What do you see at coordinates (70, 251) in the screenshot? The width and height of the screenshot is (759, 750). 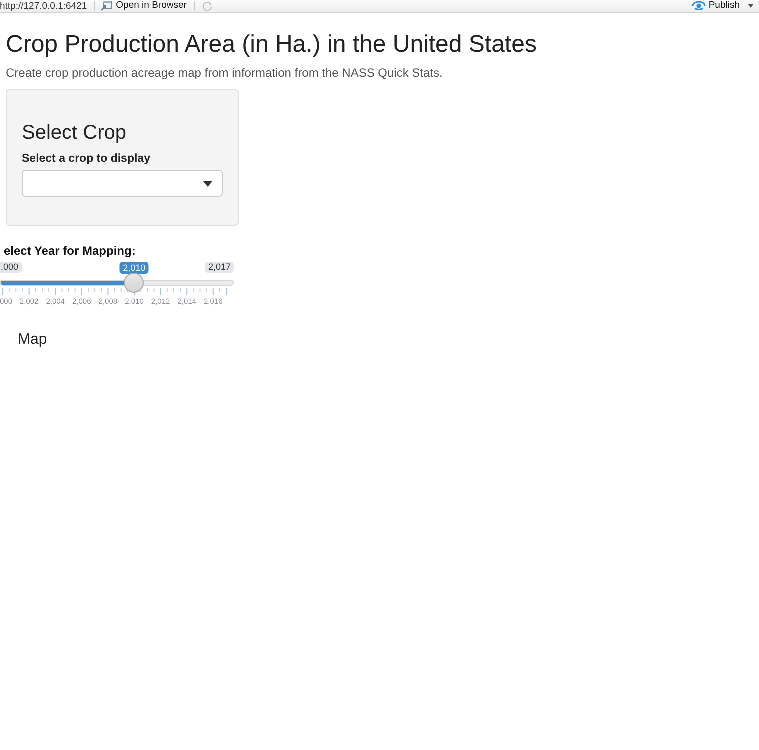 I see `slider-label: elect Year for Mapping:` at bounding box center [70, 251].